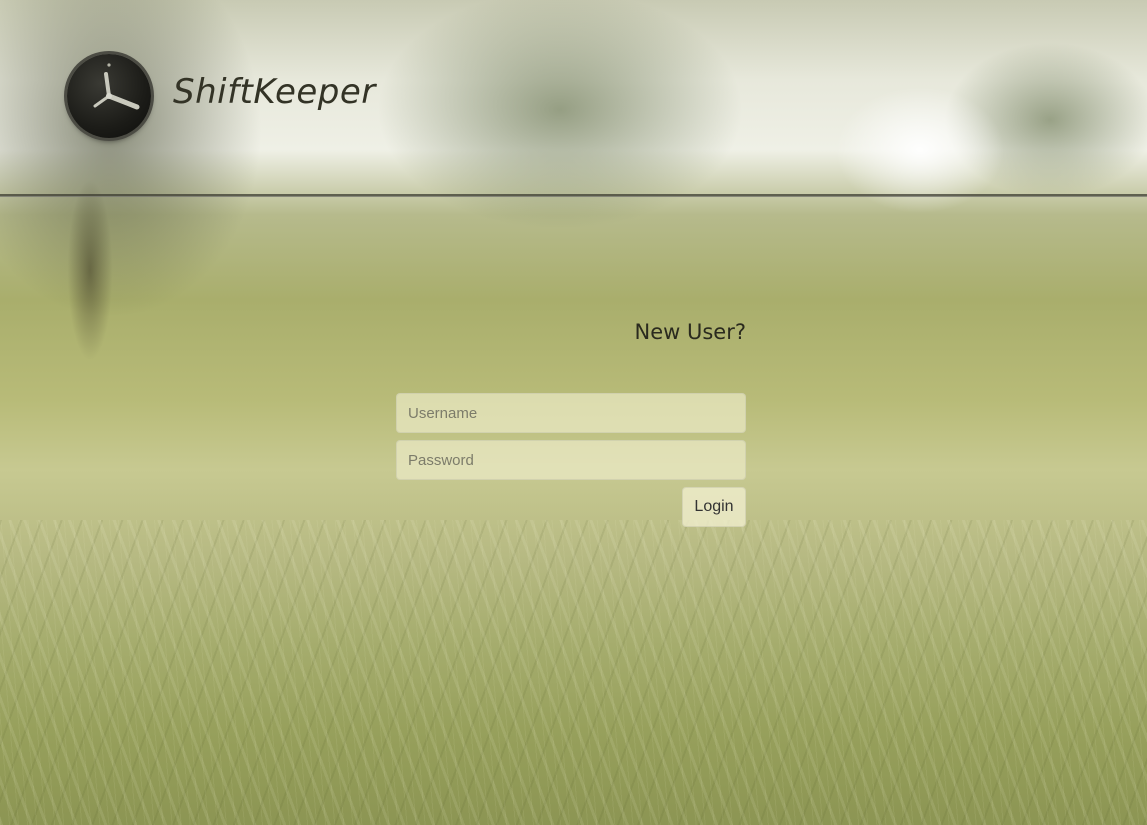  Describe the element at coordinates (109, 96) in the screenshot. I see `clock-icon` at that location.